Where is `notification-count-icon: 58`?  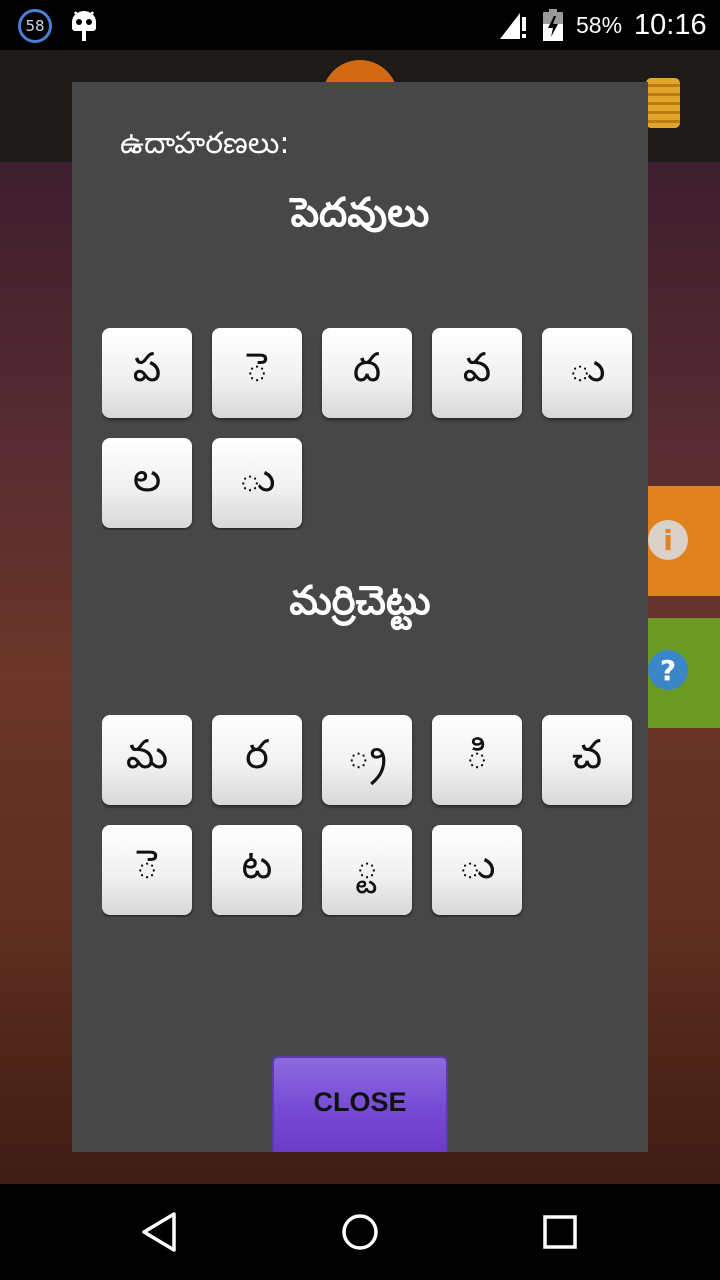
notification-count-icon: 58 is located at coordinates (35, 26).